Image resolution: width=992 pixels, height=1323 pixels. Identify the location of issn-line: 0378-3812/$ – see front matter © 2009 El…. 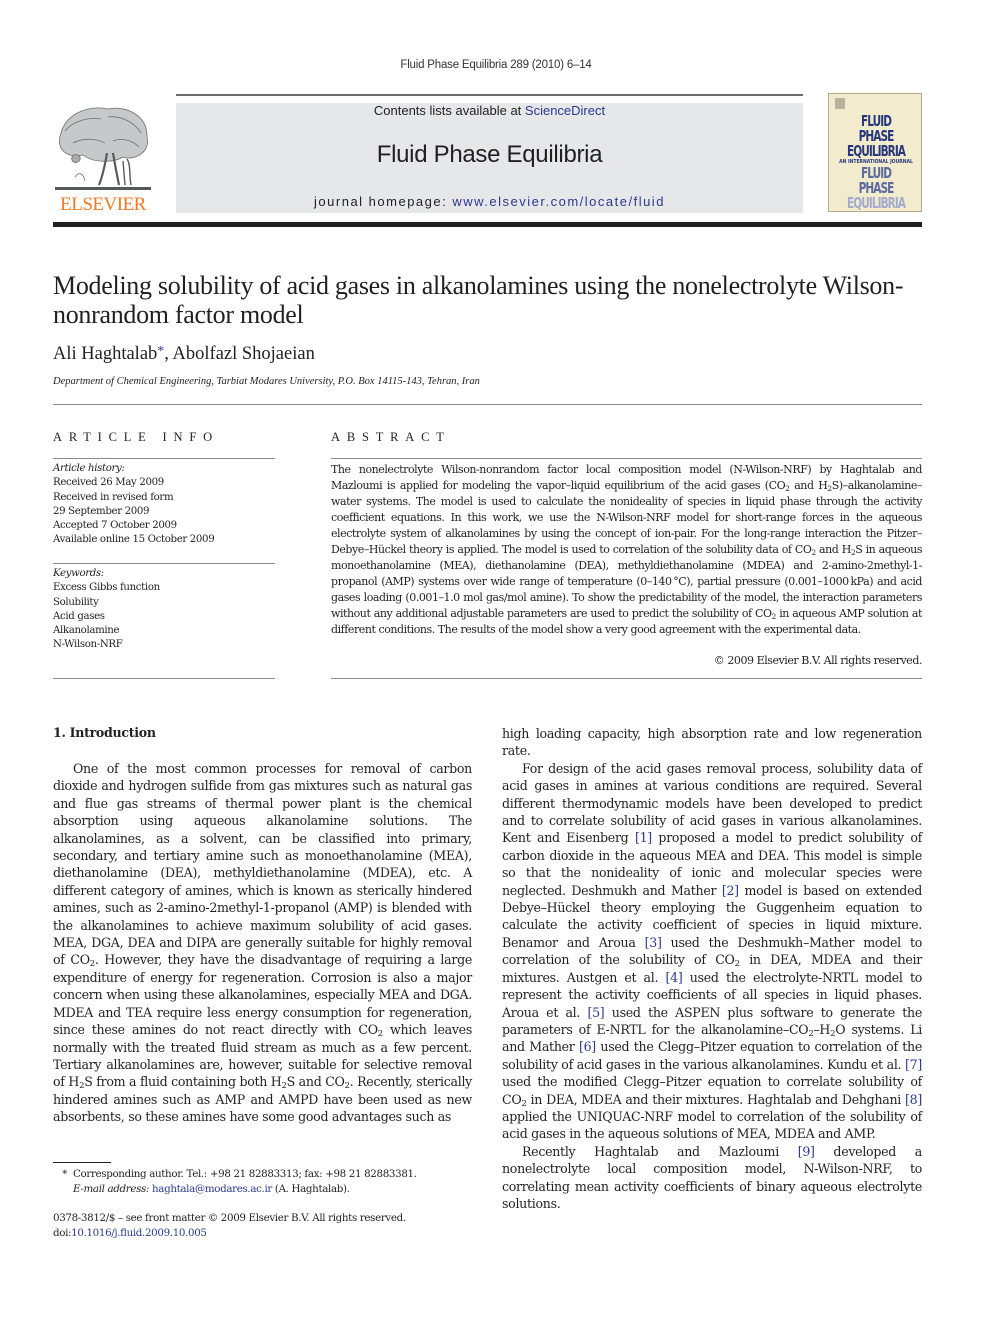
(229, 1218).